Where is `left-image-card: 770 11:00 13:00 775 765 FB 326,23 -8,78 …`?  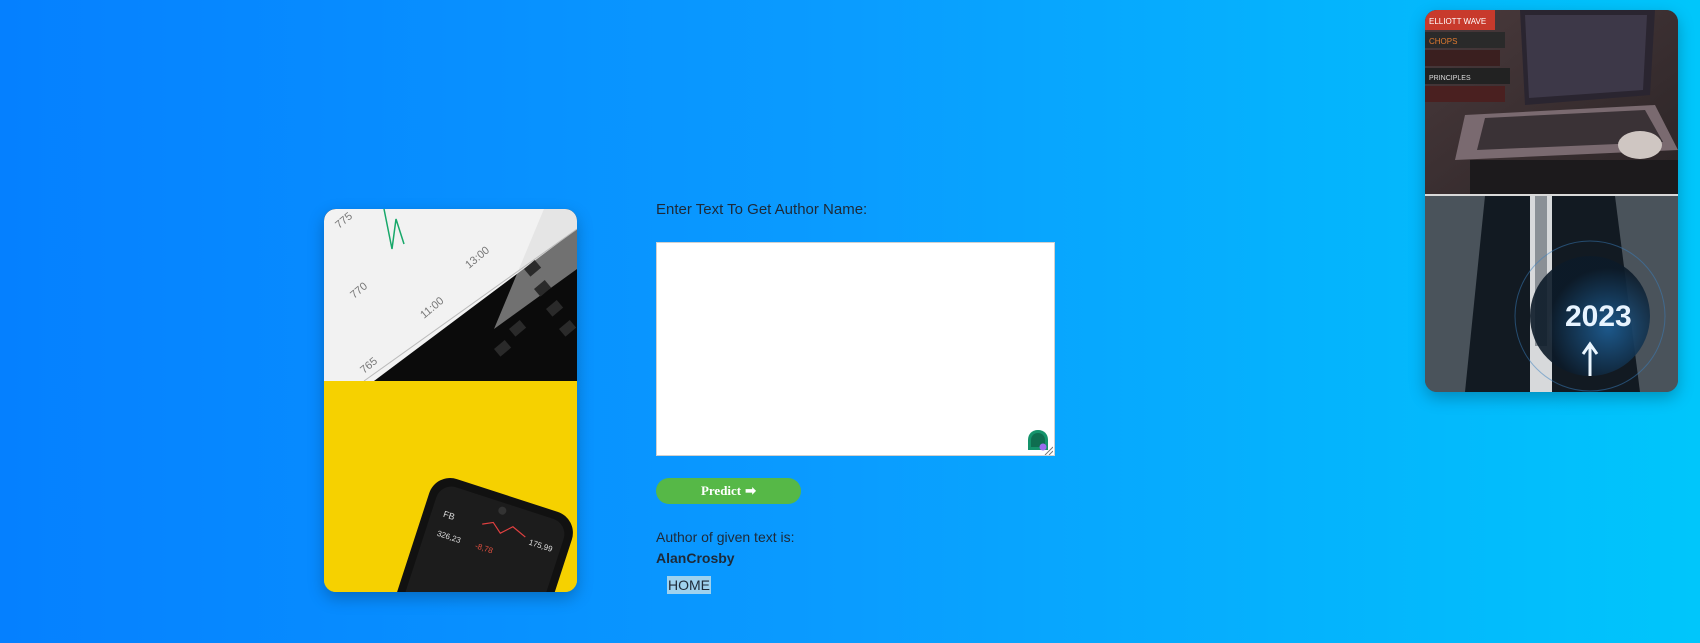 left-image-card: 770 11:00 13:00 775 765 FB 326,23 -8,78 … is located at coordinates (450, 400).